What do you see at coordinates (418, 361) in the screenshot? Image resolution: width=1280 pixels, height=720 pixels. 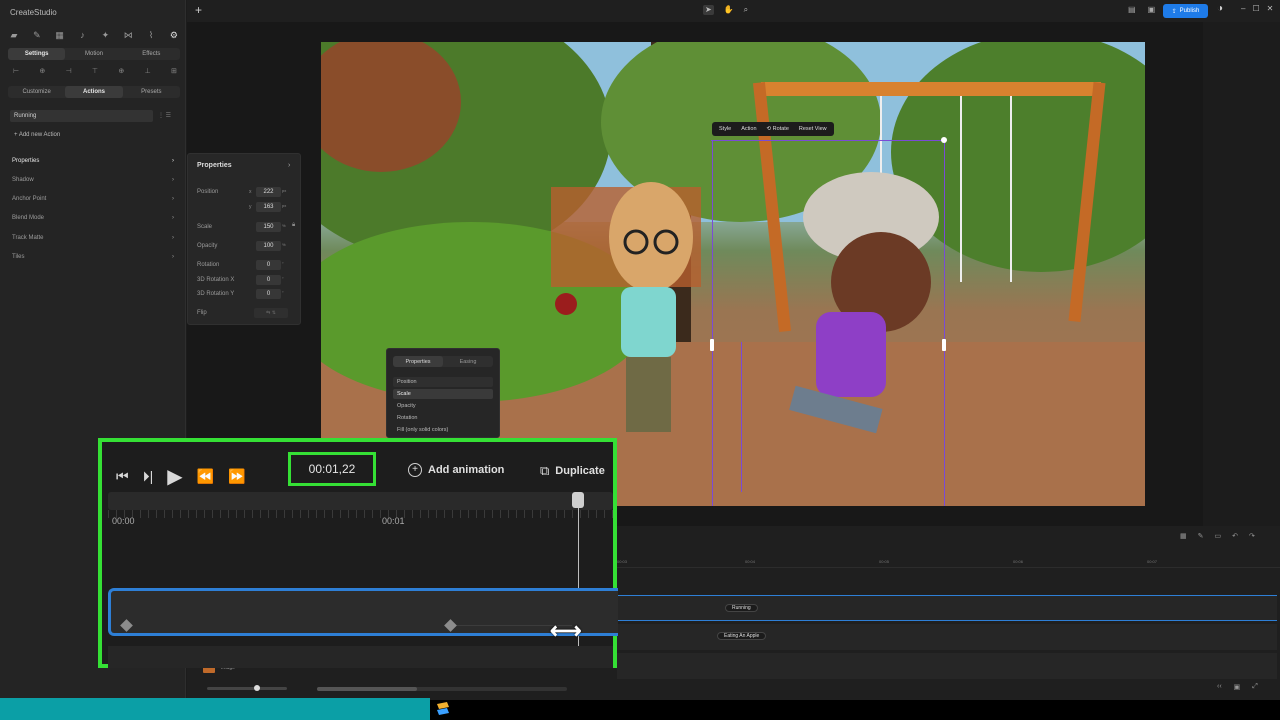 I see `tab-properties: Properties` at bounding box center [418, 361].